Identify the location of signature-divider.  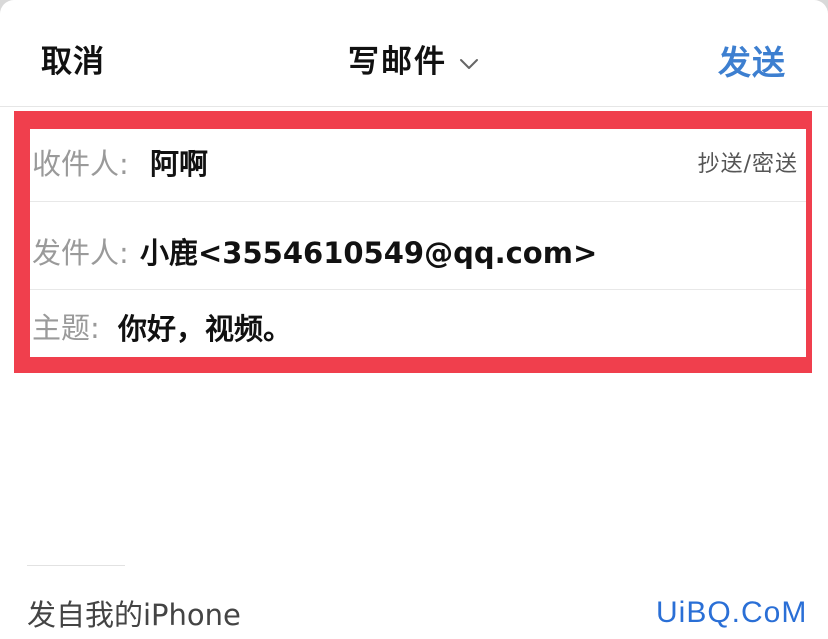
(76, 565).